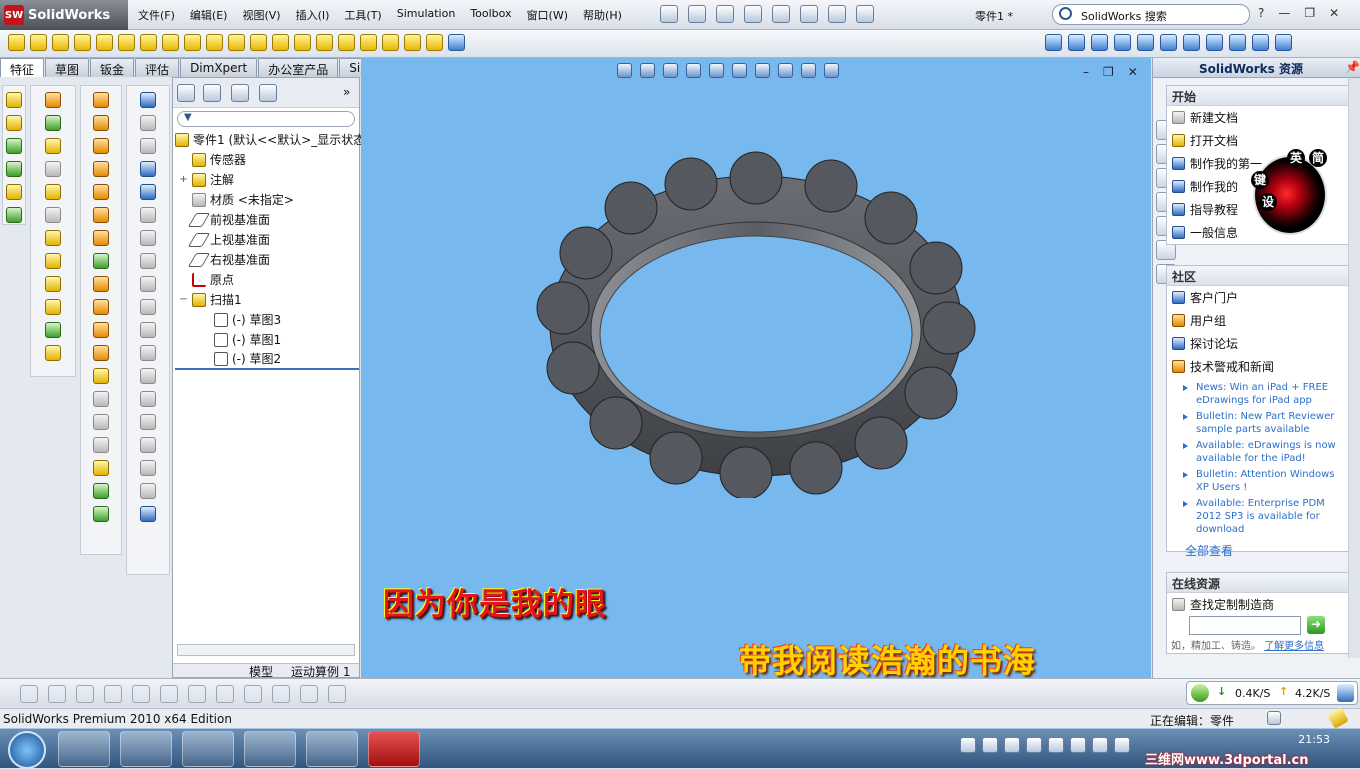  I want to click on area-hatch-icon, so click(148, 422).